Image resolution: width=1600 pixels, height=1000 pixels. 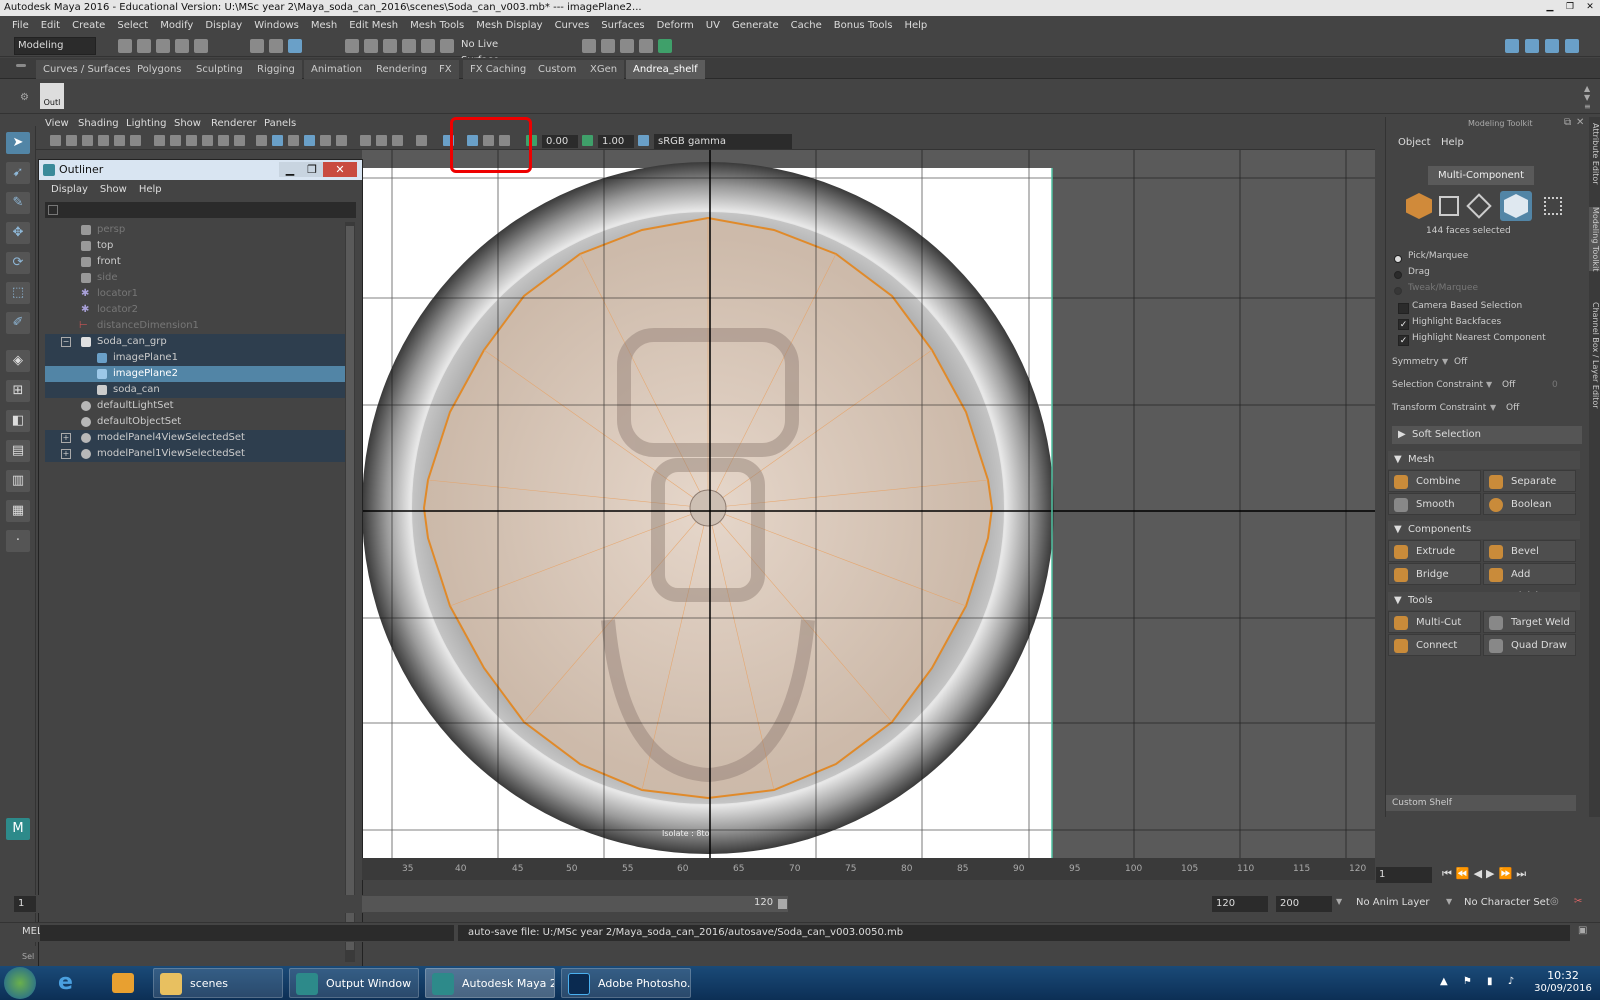 I want to click on tweak-marquee-radio, so click(x=1398, y=291).